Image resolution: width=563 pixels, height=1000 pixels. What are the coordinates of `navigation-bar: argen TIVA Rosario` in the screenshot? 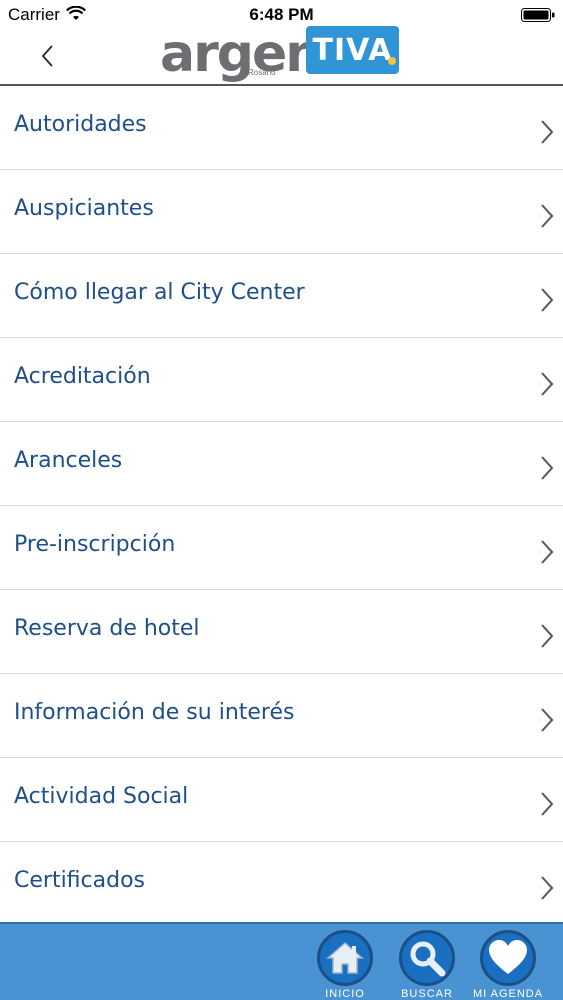 It's located at (281, 56).